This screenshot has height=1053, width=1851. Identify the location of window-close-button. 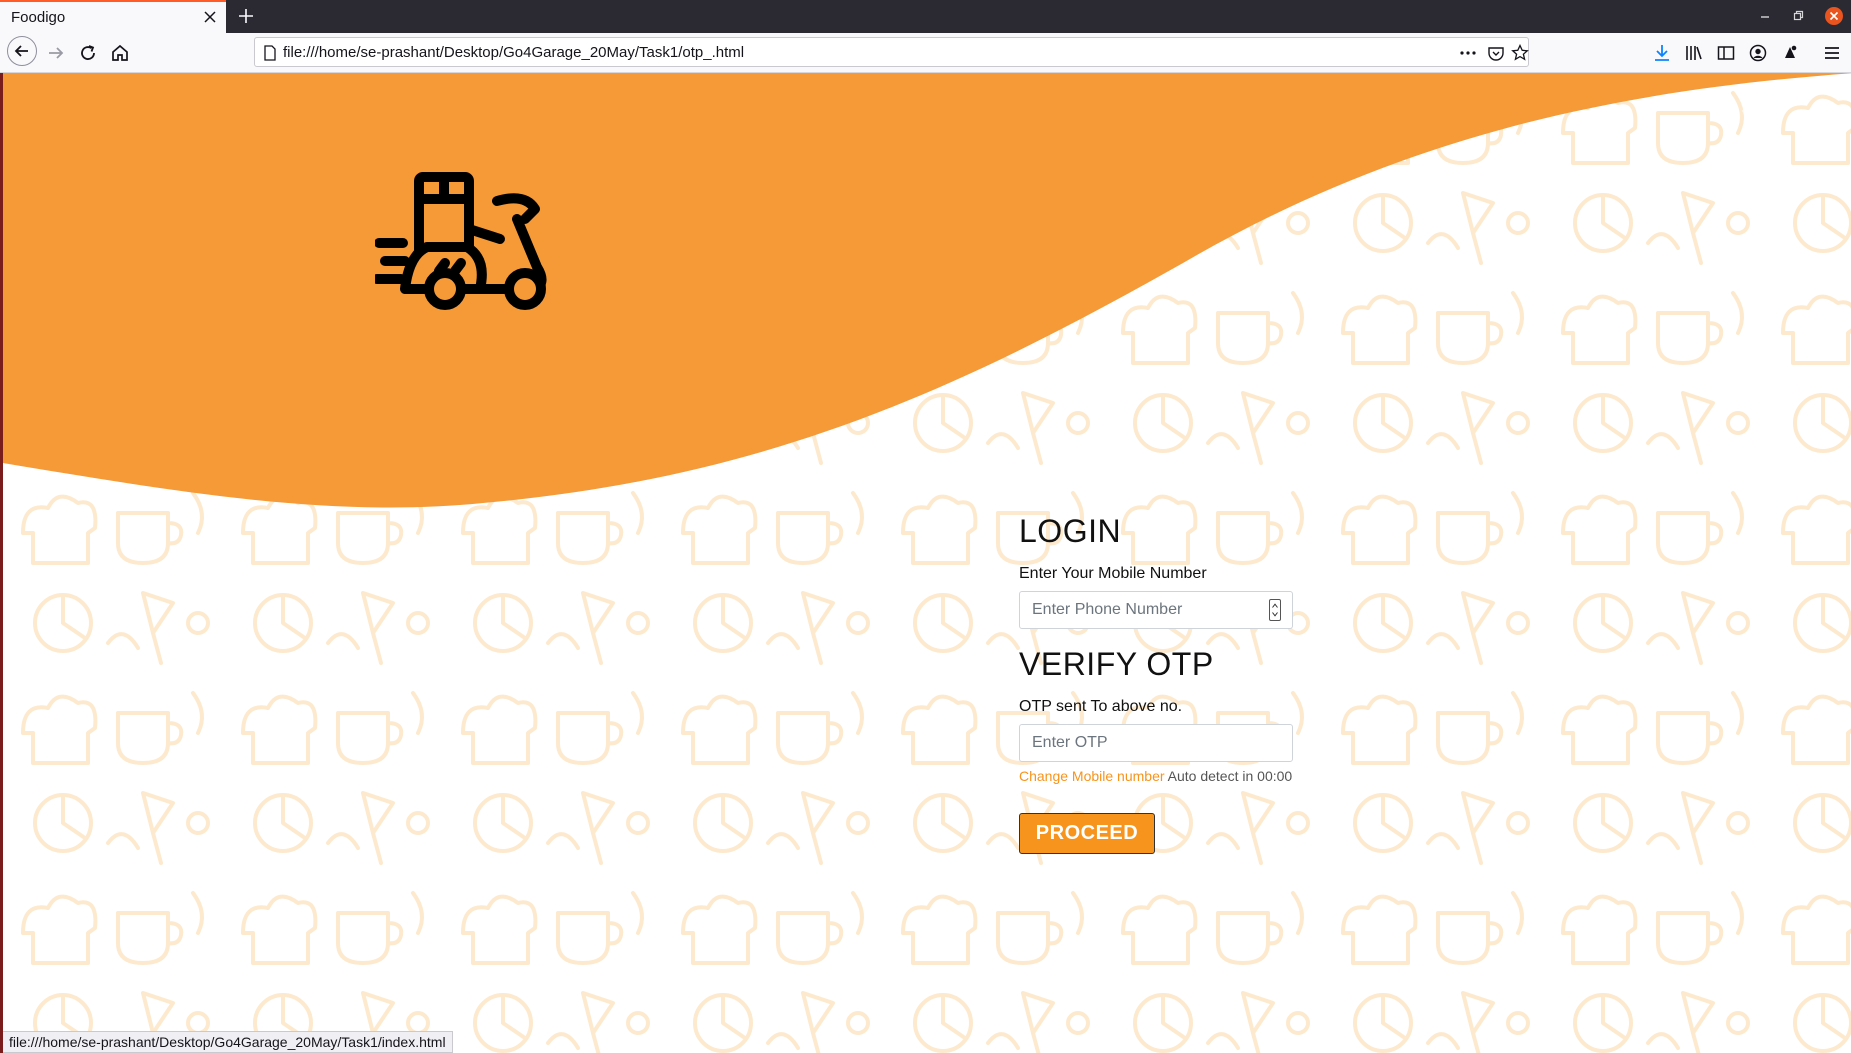
(1834, 16).